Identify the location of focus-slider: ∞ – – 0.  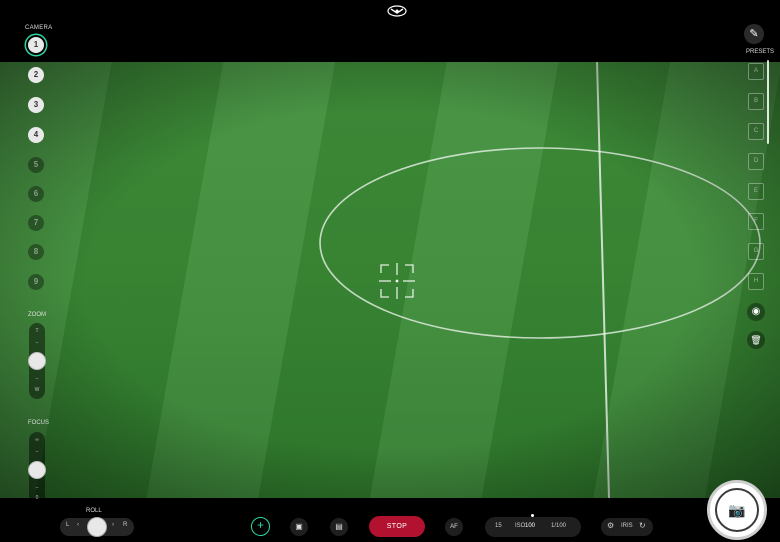
(37, 470).